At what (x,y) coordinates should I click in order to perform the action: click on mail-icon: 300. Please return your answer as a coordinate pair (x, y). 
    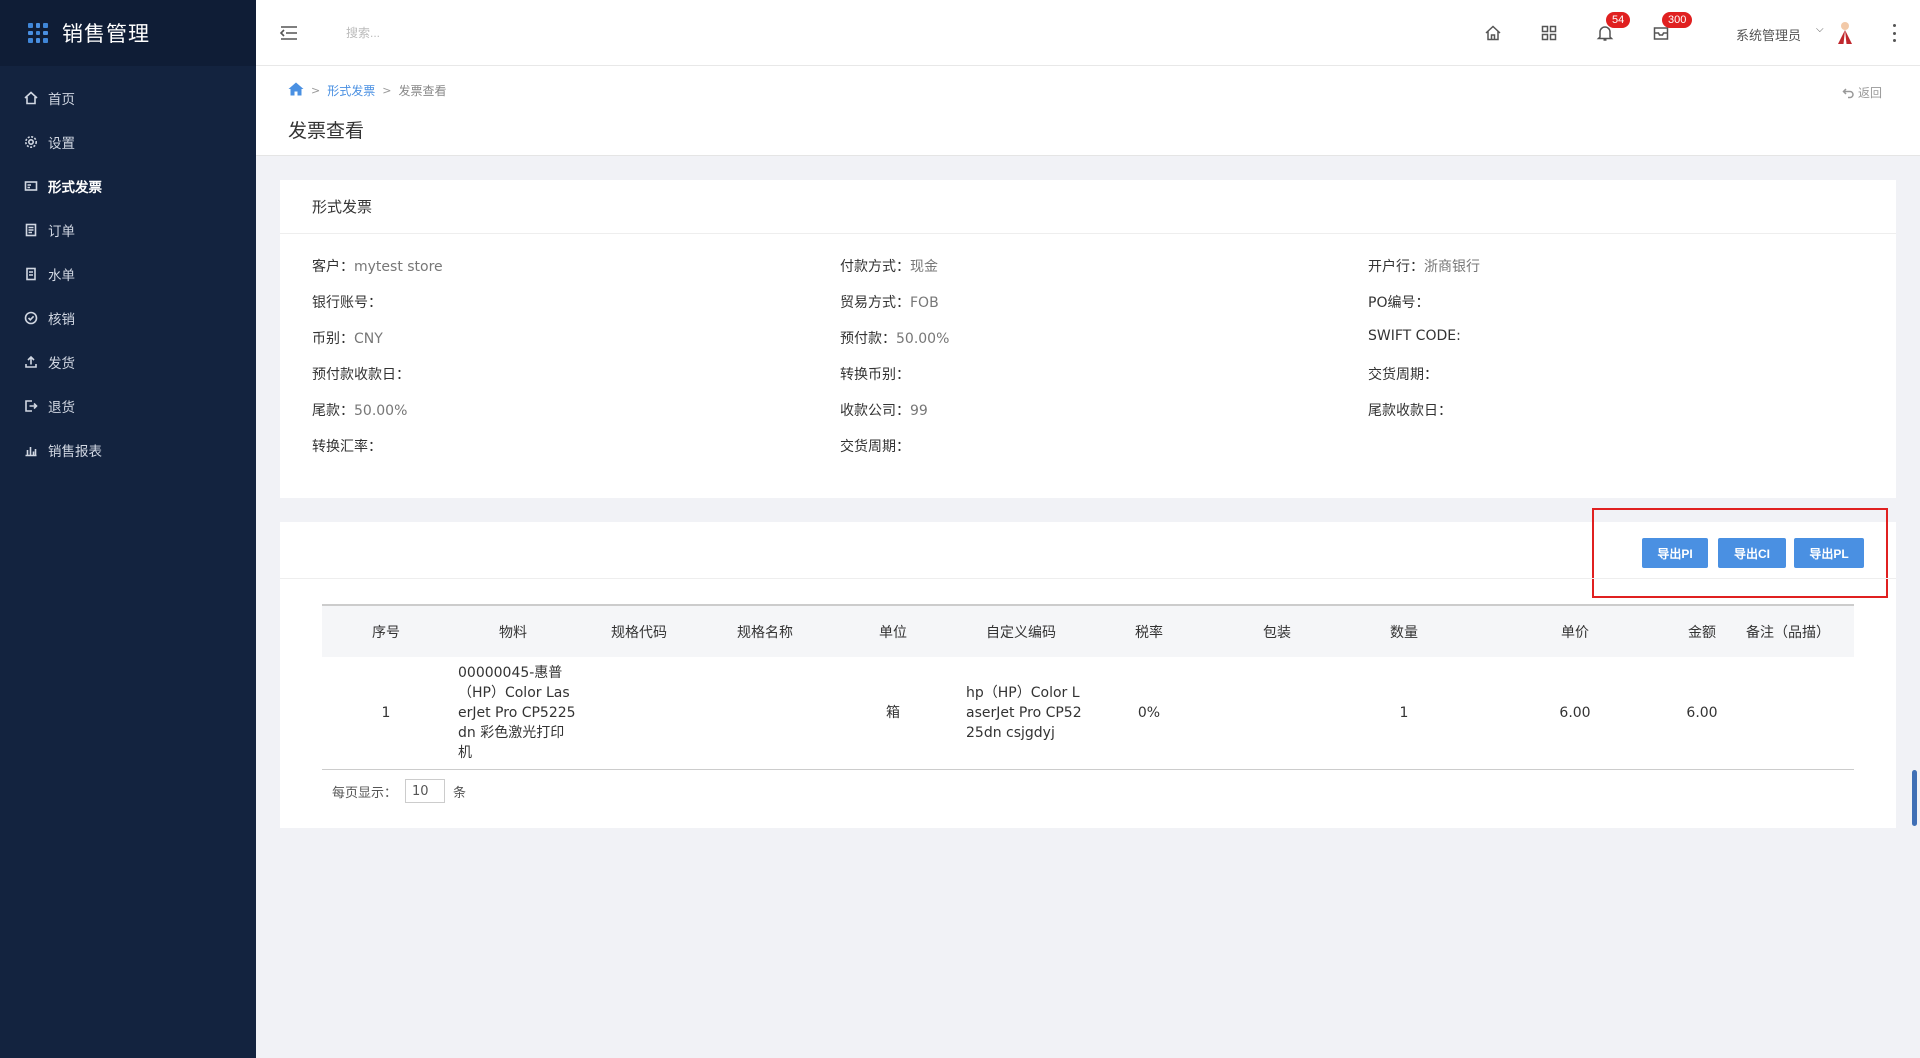
    Looking at the image, I should click on (1671, 28).